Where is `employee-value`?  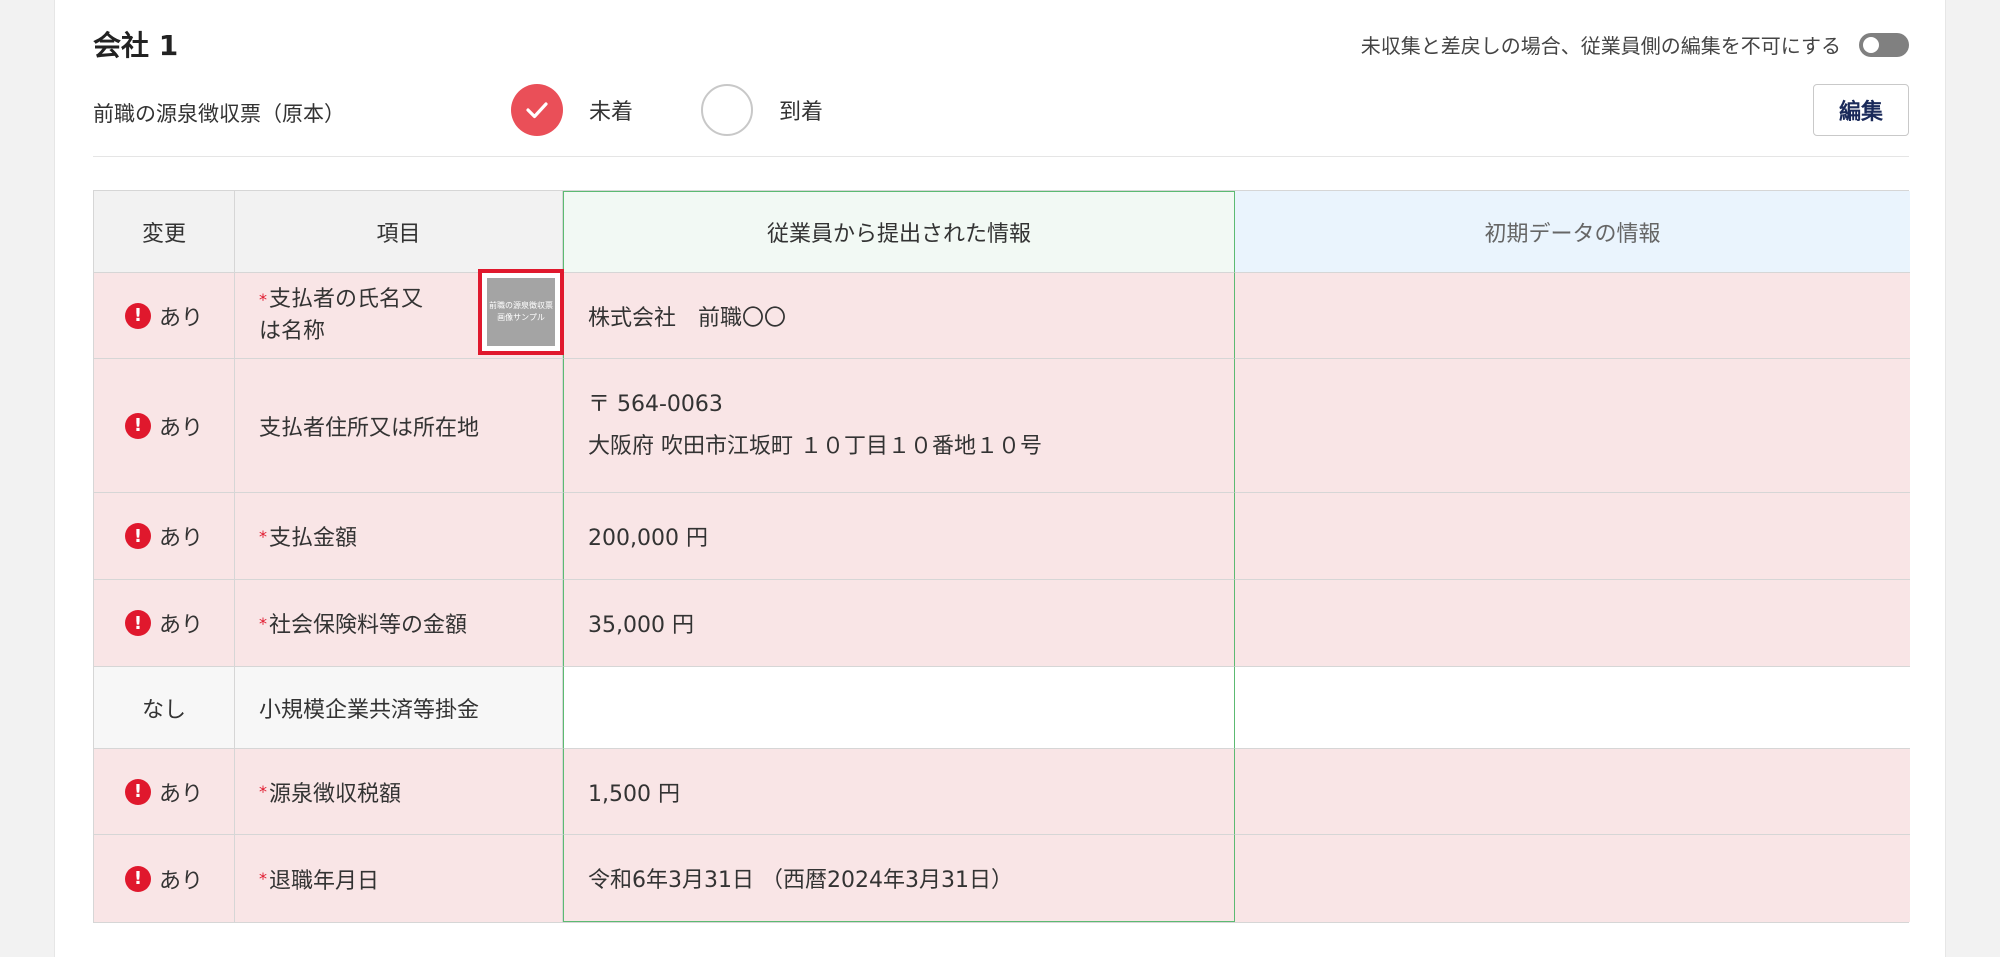
employee-value is located at coordinates (899, 708).